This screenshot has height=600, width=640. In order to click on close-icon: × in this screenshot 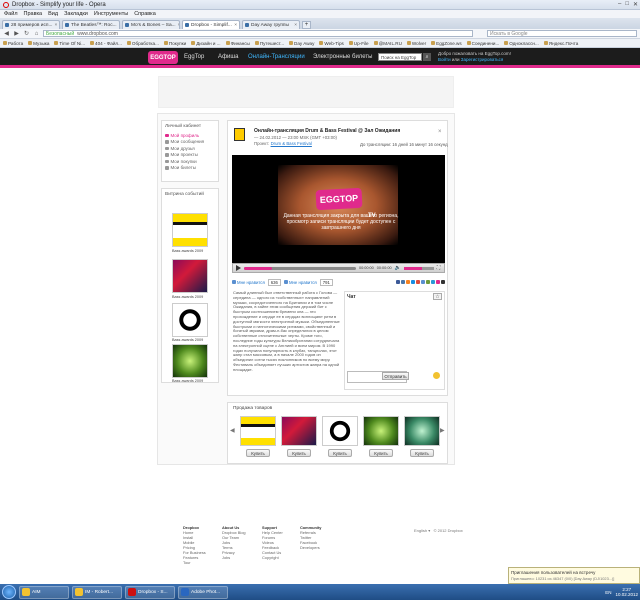, I will do `click(440, 132)`.